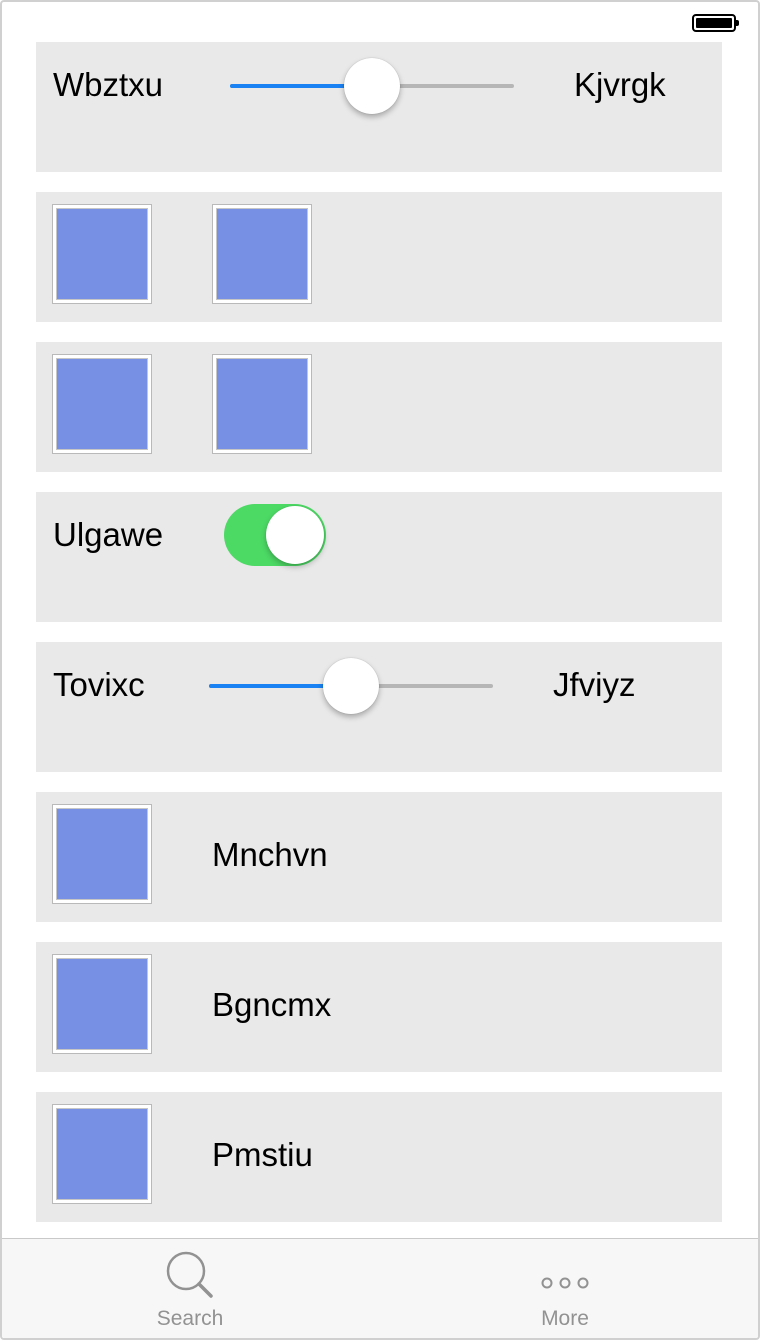 This screenshot has width=760, height=1340. Describe the element at coordinates (270, 854) in the screenshot. I see `list-item-label: Mnchvn` at that location.